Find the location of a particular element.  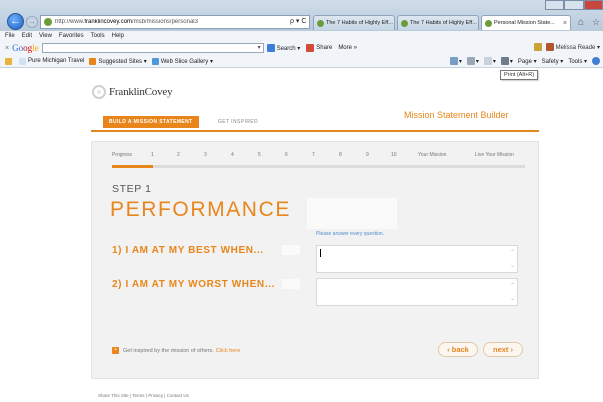

browser-tab-active: Personal Mission State... × is located at coordinates (526, 22).